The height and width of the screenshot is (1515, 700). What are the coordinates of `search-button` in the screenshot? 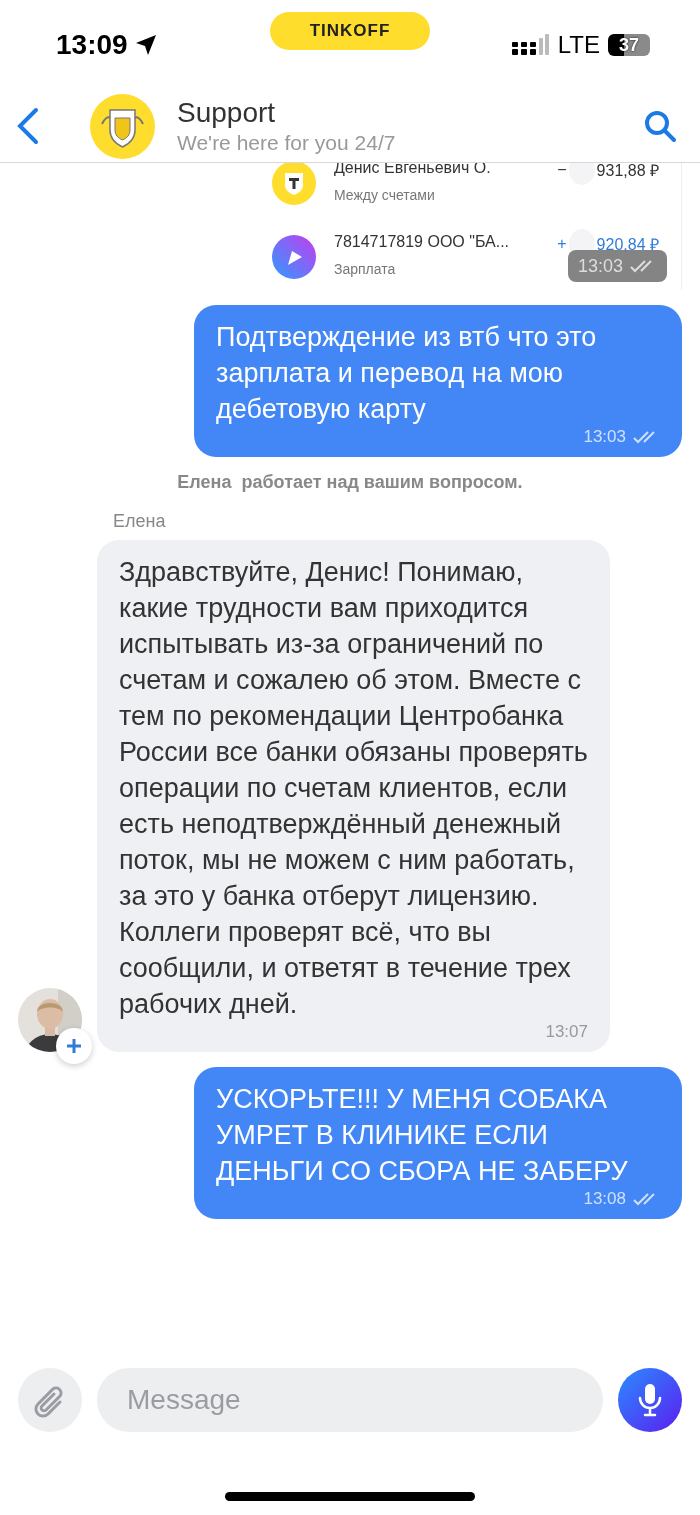 It's located at (660, 126).